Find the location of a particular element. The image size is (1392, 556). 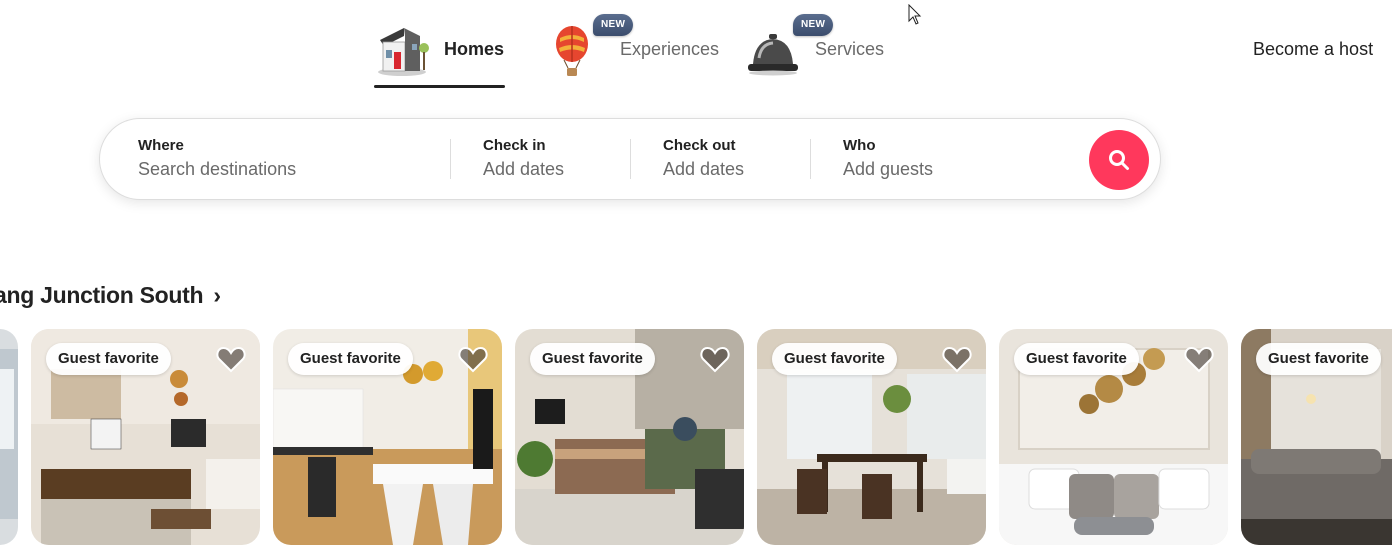

magnifier-icon is located at coordinates (1119, 160).